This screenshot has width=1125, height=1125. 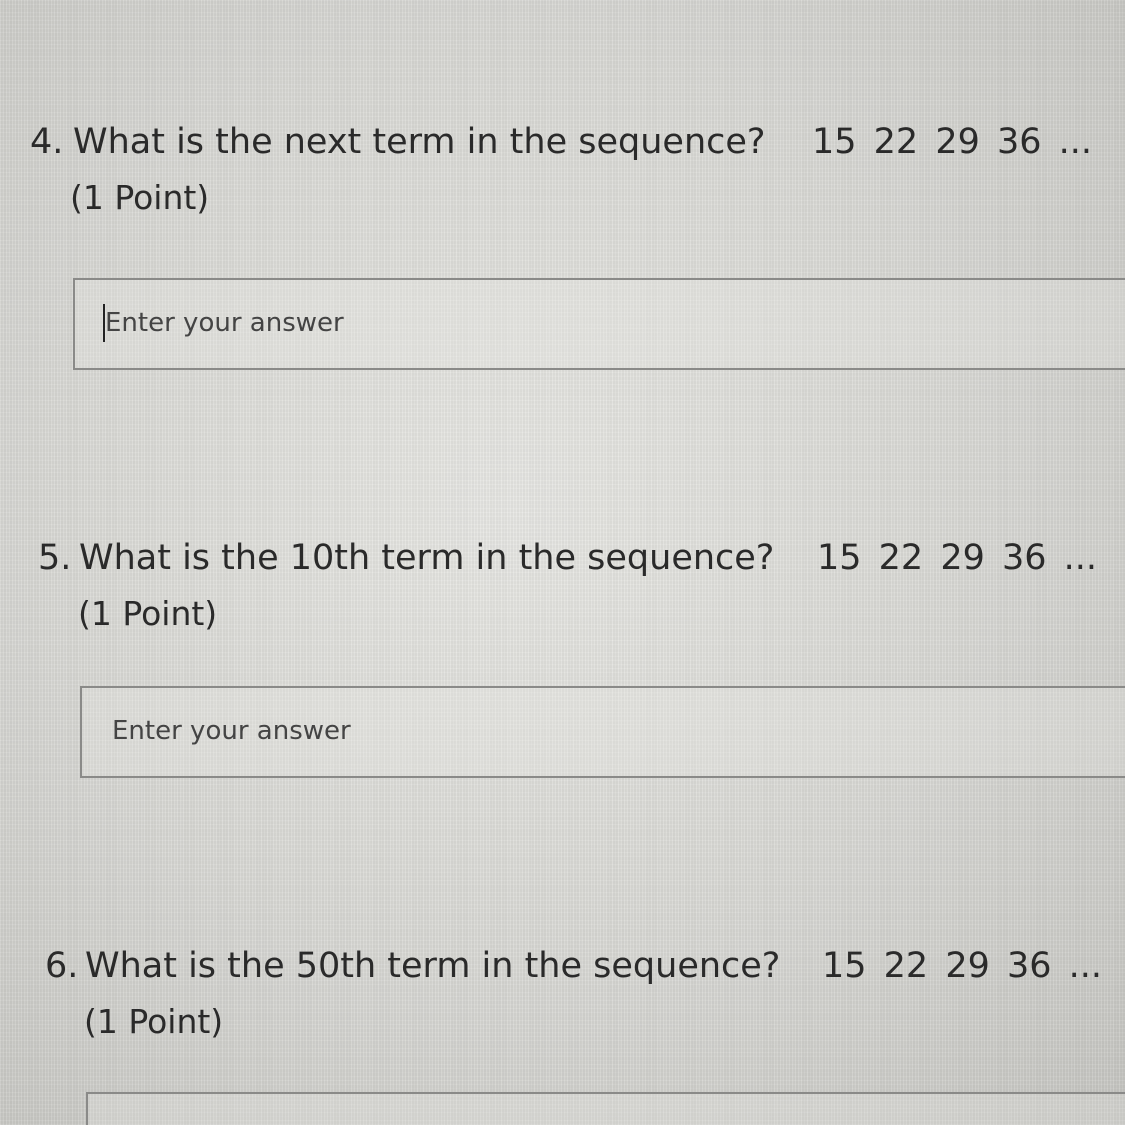 I want to click on question-text: What is the 50th term in the sequence?, so click(x=433, y=966).